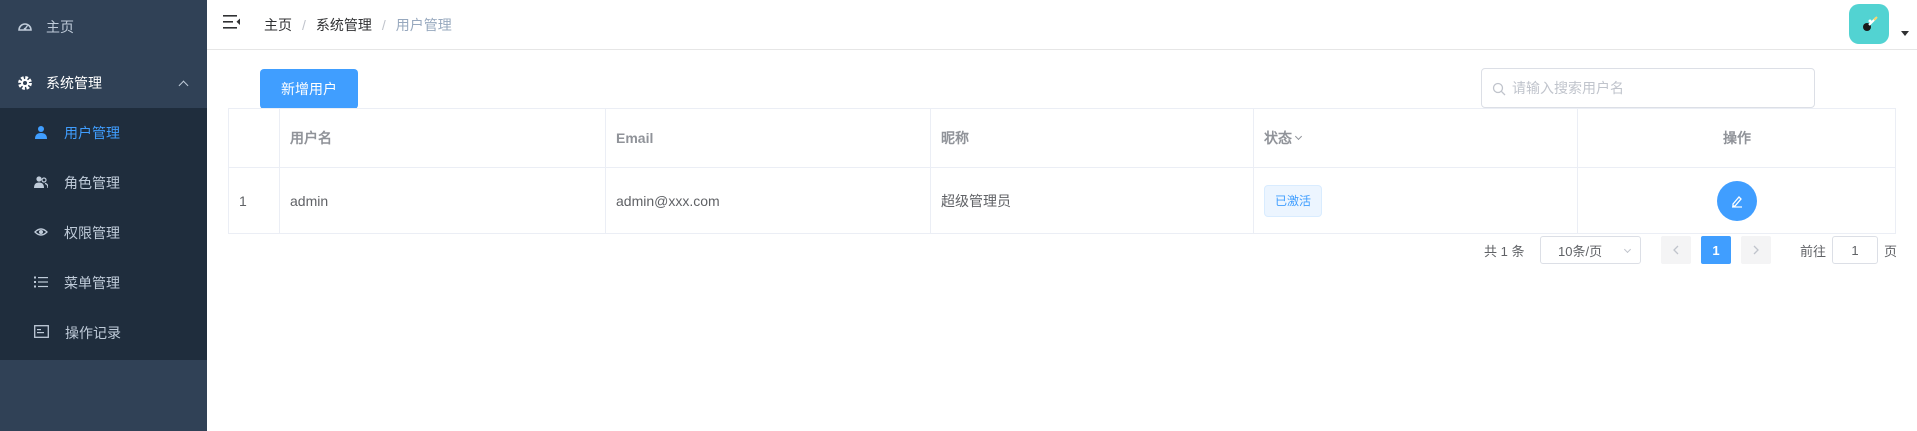 This screenshot has width=1917, height=431. What do you see at coordinates (1293, 200) in the screenshot?
I see `status-badge: 已激活` at bounding box center [1293, 200].